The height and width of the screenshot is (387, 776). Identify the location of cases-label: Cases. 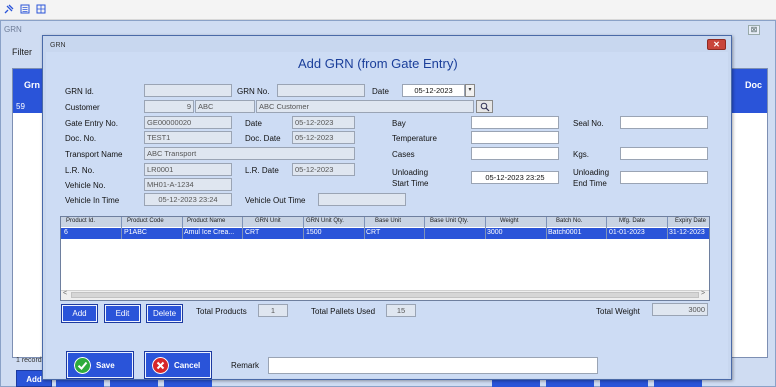
(403, 154).